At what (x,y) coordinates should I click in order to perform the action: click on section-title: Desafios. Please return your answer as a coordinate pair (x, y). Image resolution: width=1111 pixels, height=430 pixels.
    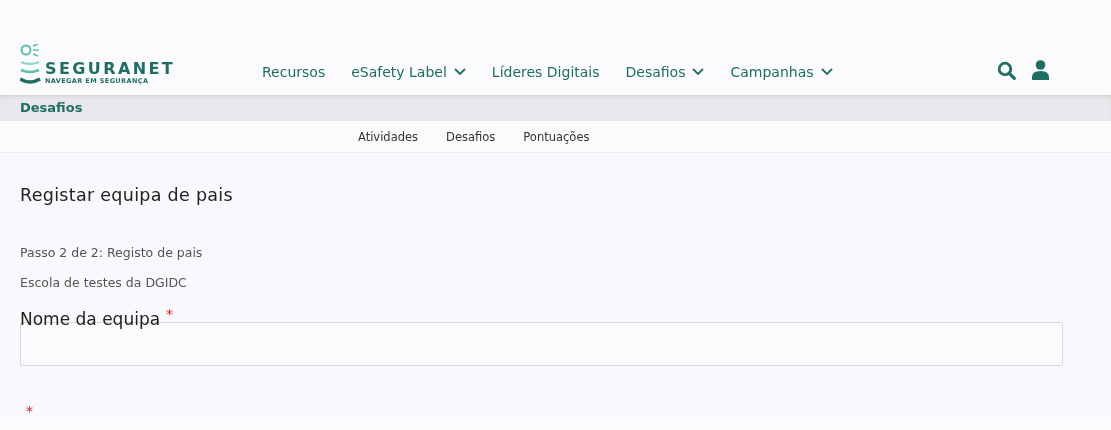
    Looking at the image, I should click on (51, 107).